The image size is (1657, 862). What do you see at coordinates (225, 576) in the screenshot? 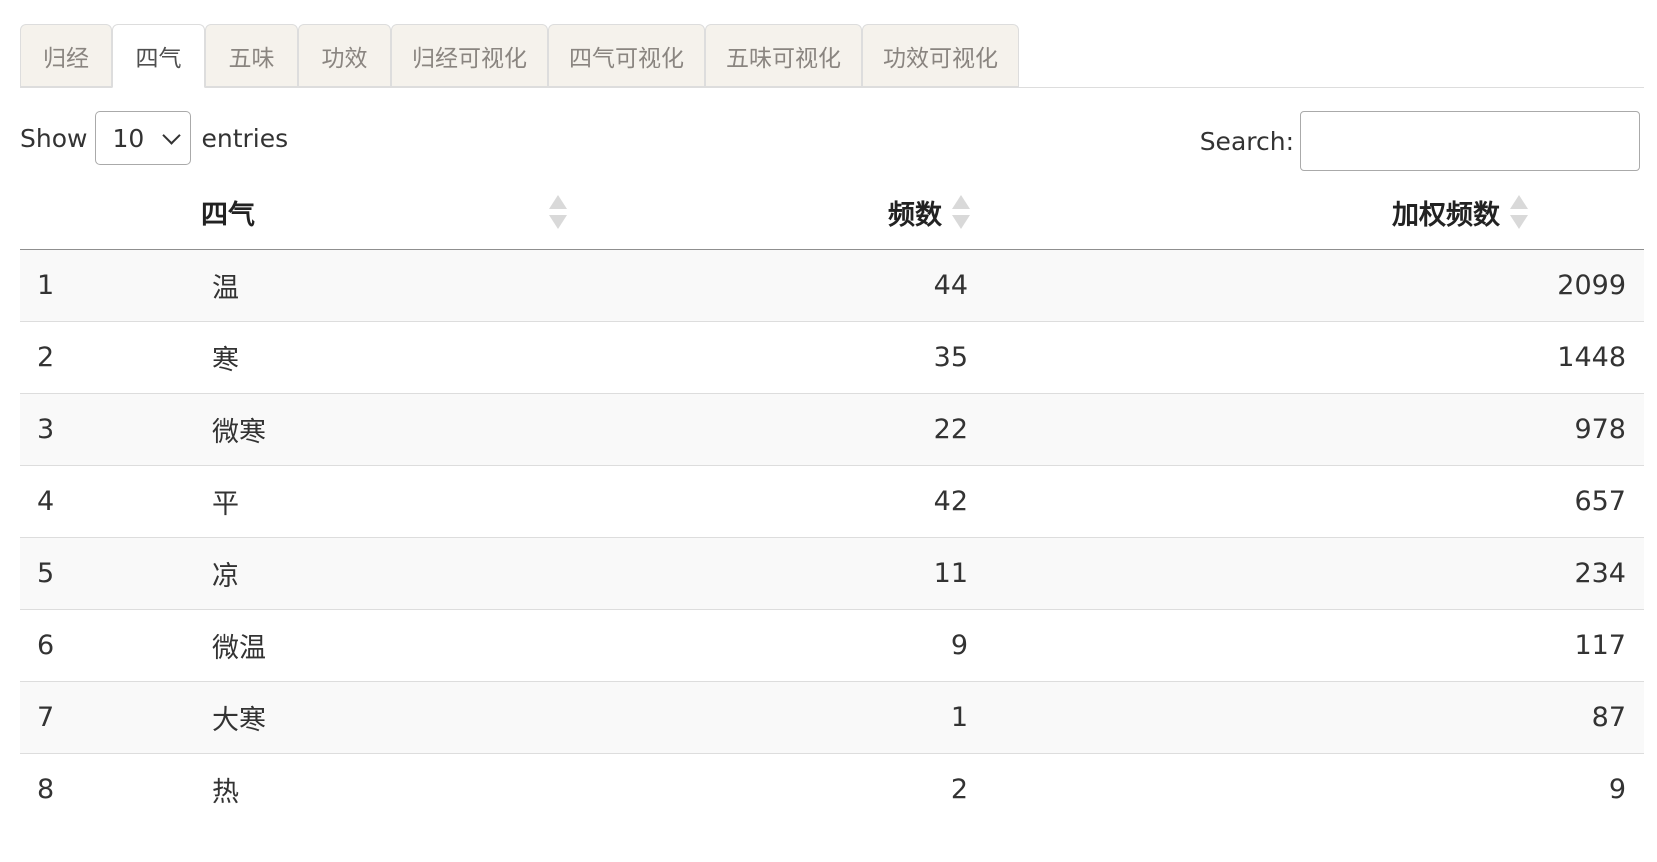
I see `cell-siqi: 凉` at bounding box center [225, 576].